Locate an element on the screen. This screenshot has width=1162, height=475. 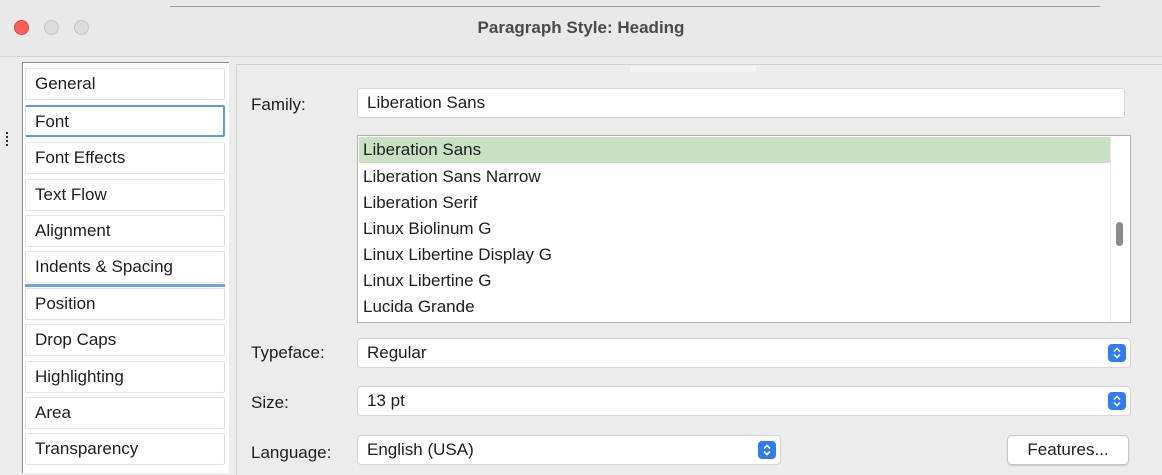
list-scrollbar is located at coordinates (1119, 229).